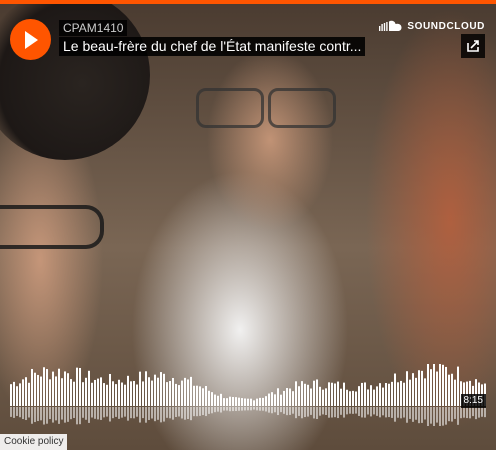  Describe the element at coordinates (34, 442) in the screenshot. I see `cookie-policy-link: Cookie policy` at that location.